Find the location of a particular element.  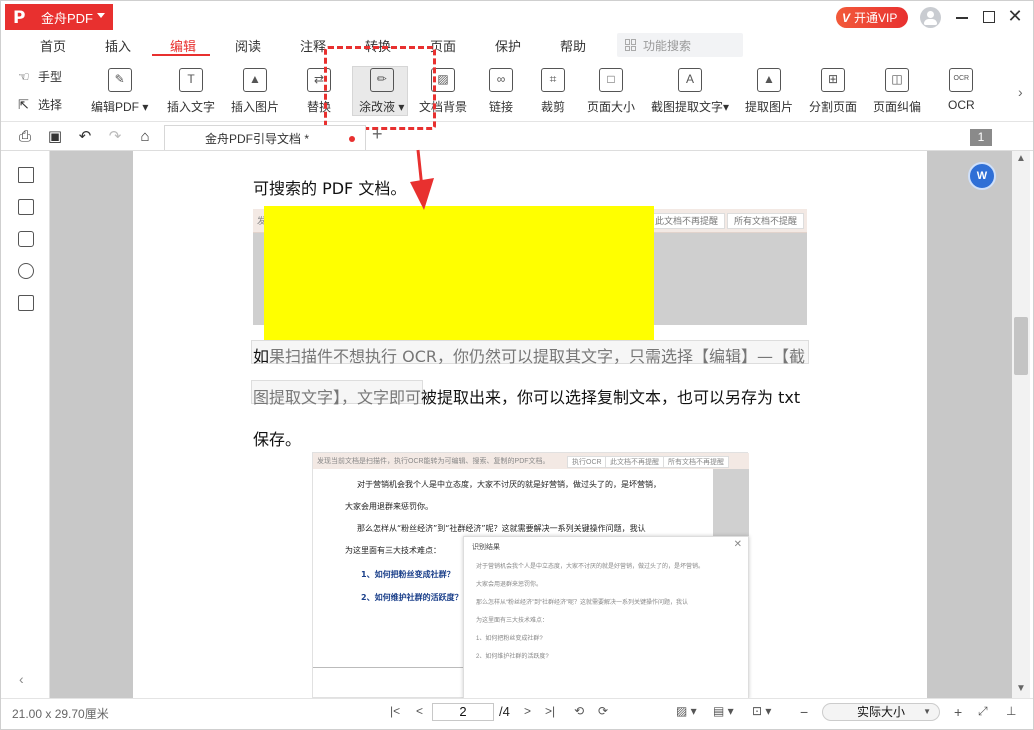

ocr-button: OCR OCR is located at coordinates (961, 90).